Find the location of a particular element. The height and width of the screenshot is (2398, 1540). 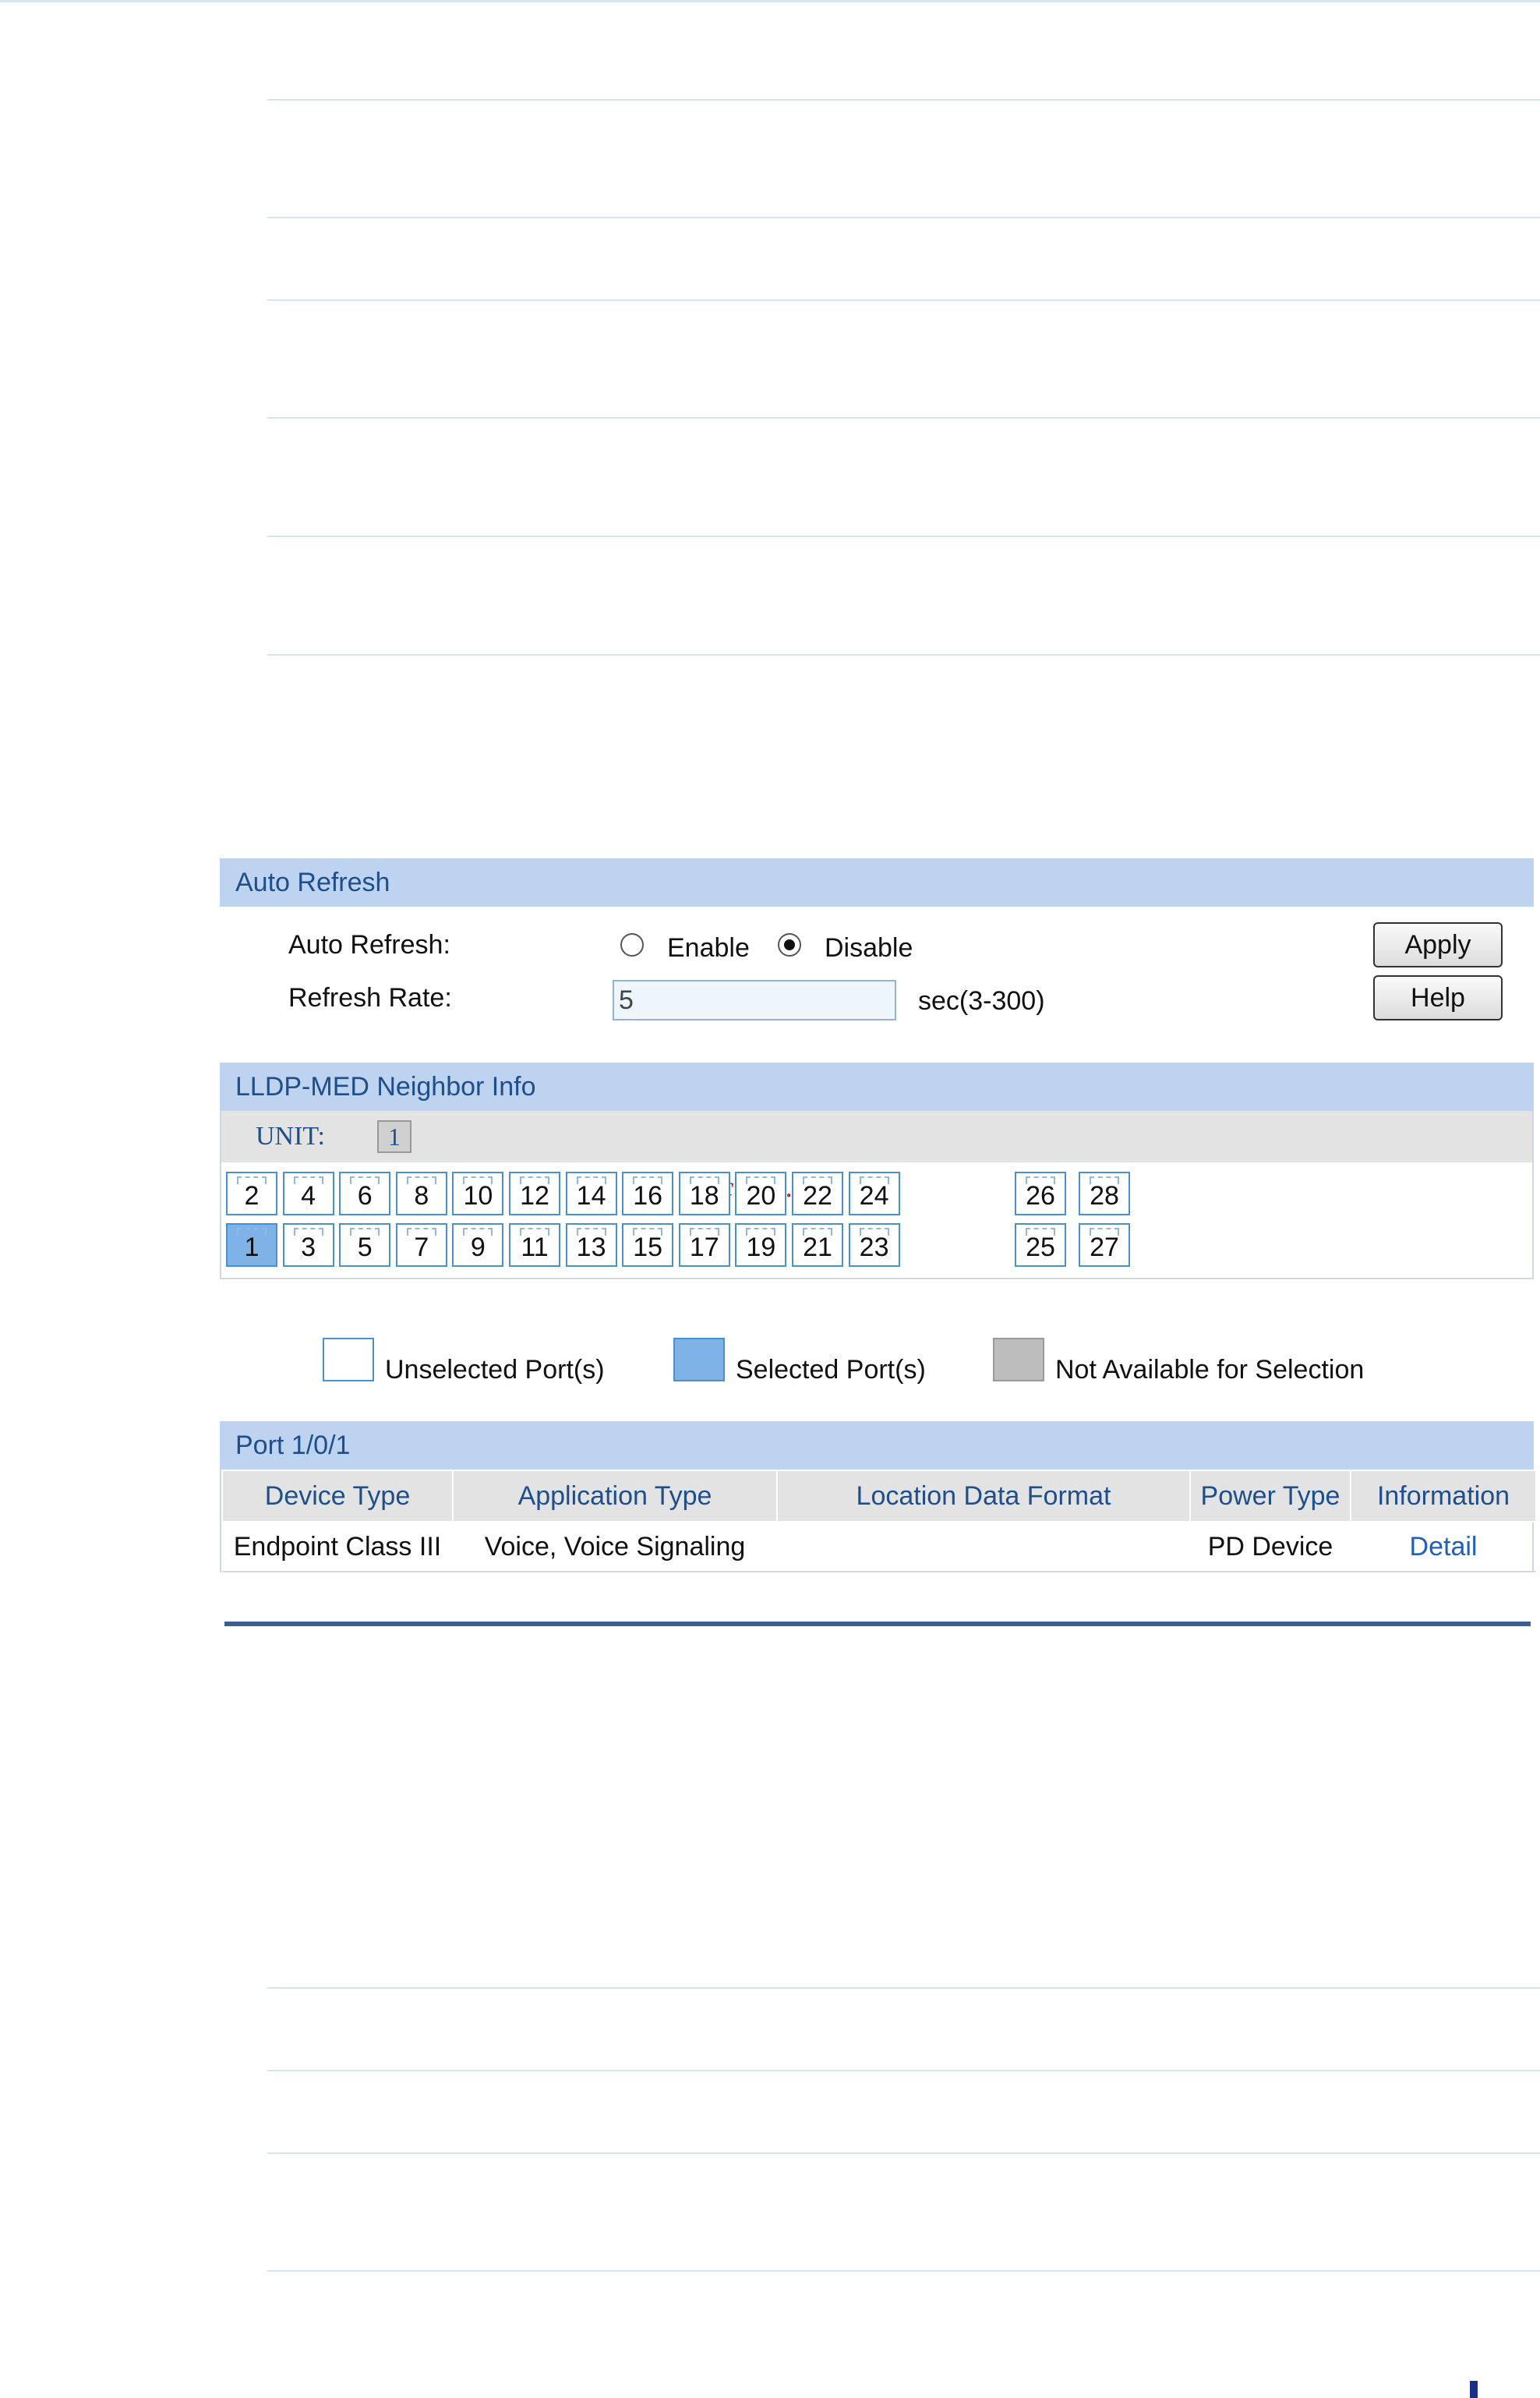

detail-link: Detail is located at coordinates (1443, 1547).